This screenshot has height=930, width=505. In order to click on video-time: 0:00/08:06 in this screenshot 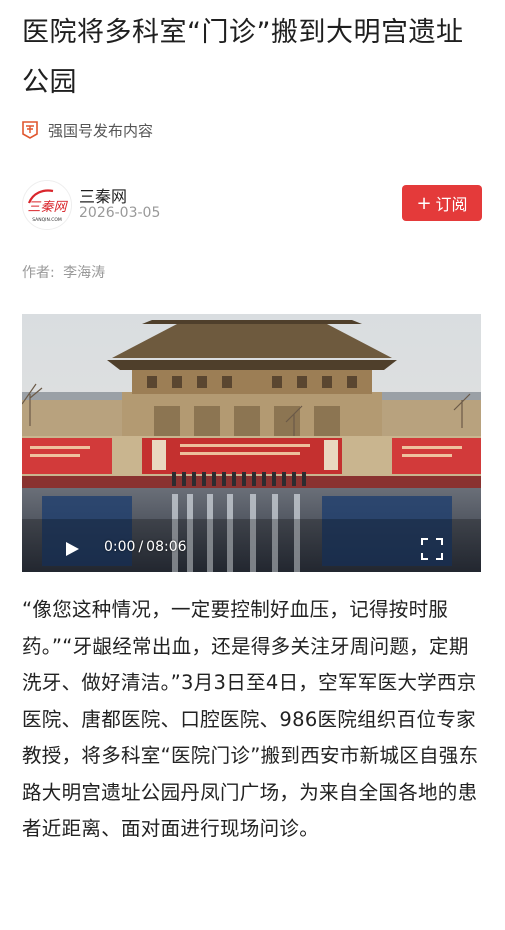, I will do `click(145, 547)`.